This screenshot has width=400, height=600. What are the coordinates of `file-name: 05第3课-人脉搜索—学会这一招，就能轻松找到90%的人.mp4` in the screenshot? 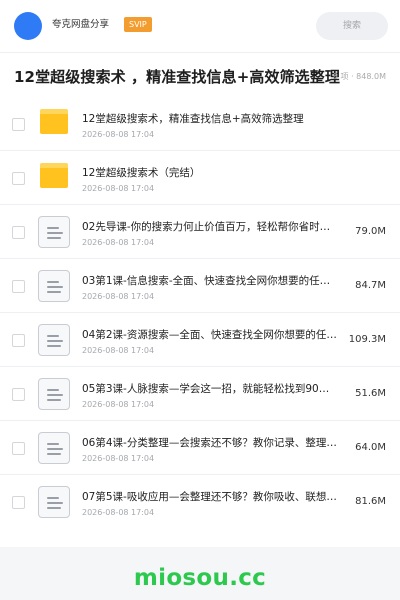 It's located at (210, 389).